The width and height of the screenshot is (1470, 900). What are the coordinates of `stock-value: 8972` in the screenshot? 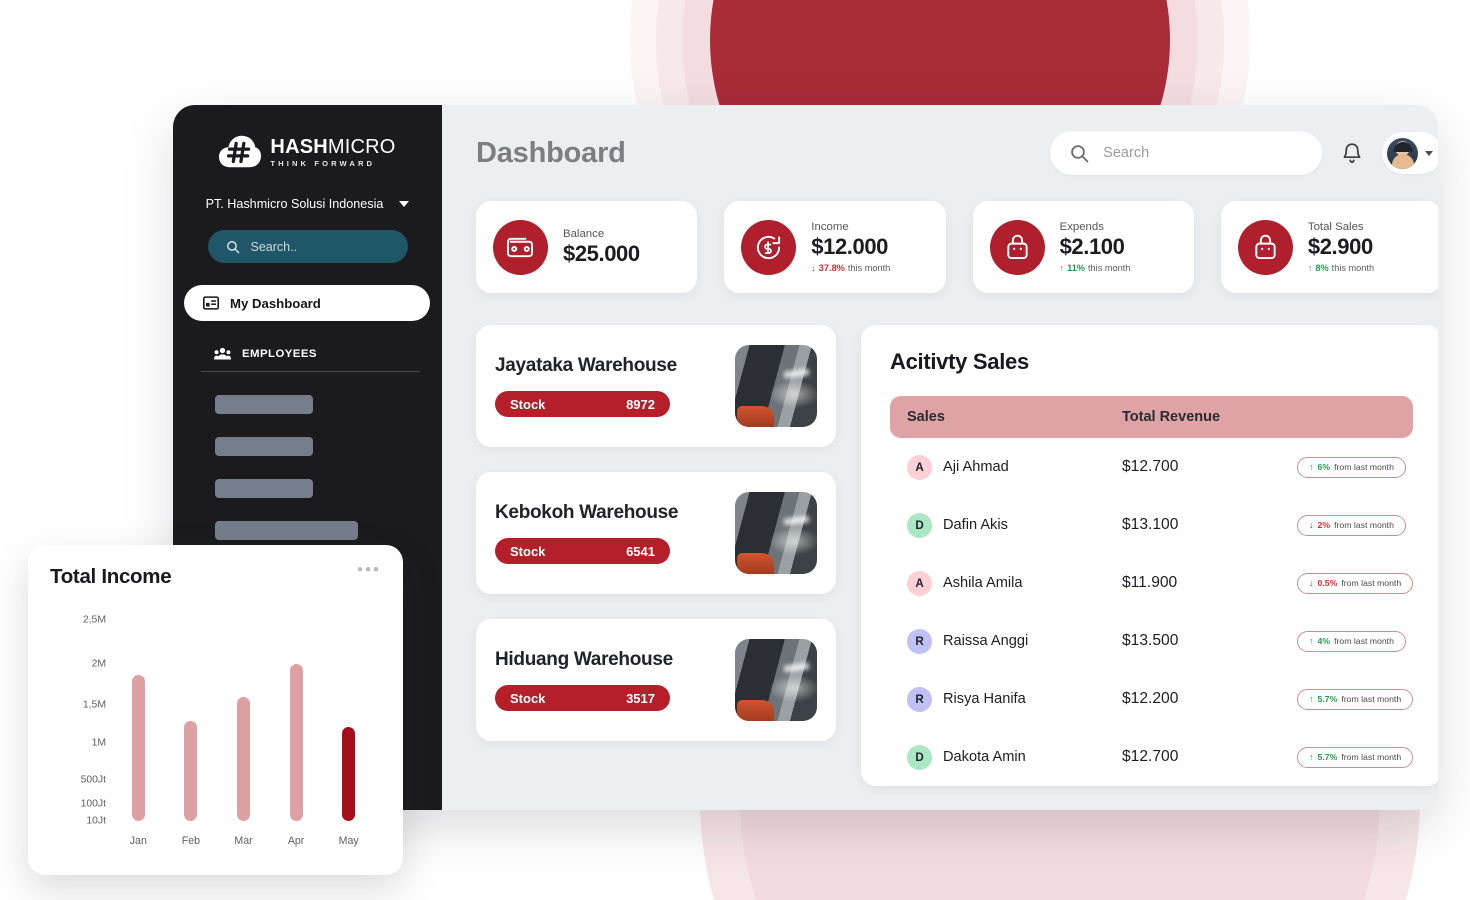 It's located at (640, 404).